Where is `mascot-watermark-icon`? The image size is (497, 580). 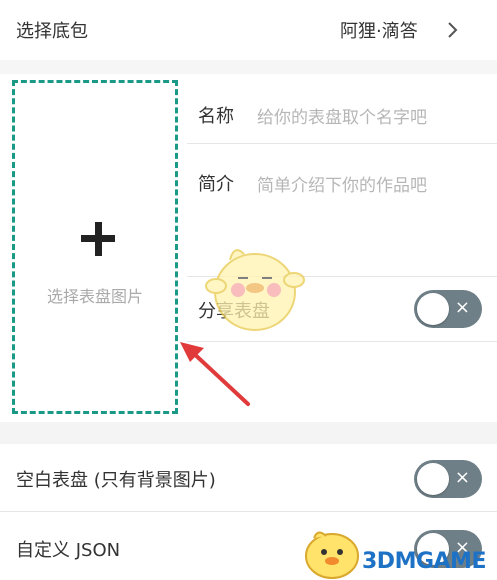 mascot-watermark-icon is located at coordinates (255, 290).